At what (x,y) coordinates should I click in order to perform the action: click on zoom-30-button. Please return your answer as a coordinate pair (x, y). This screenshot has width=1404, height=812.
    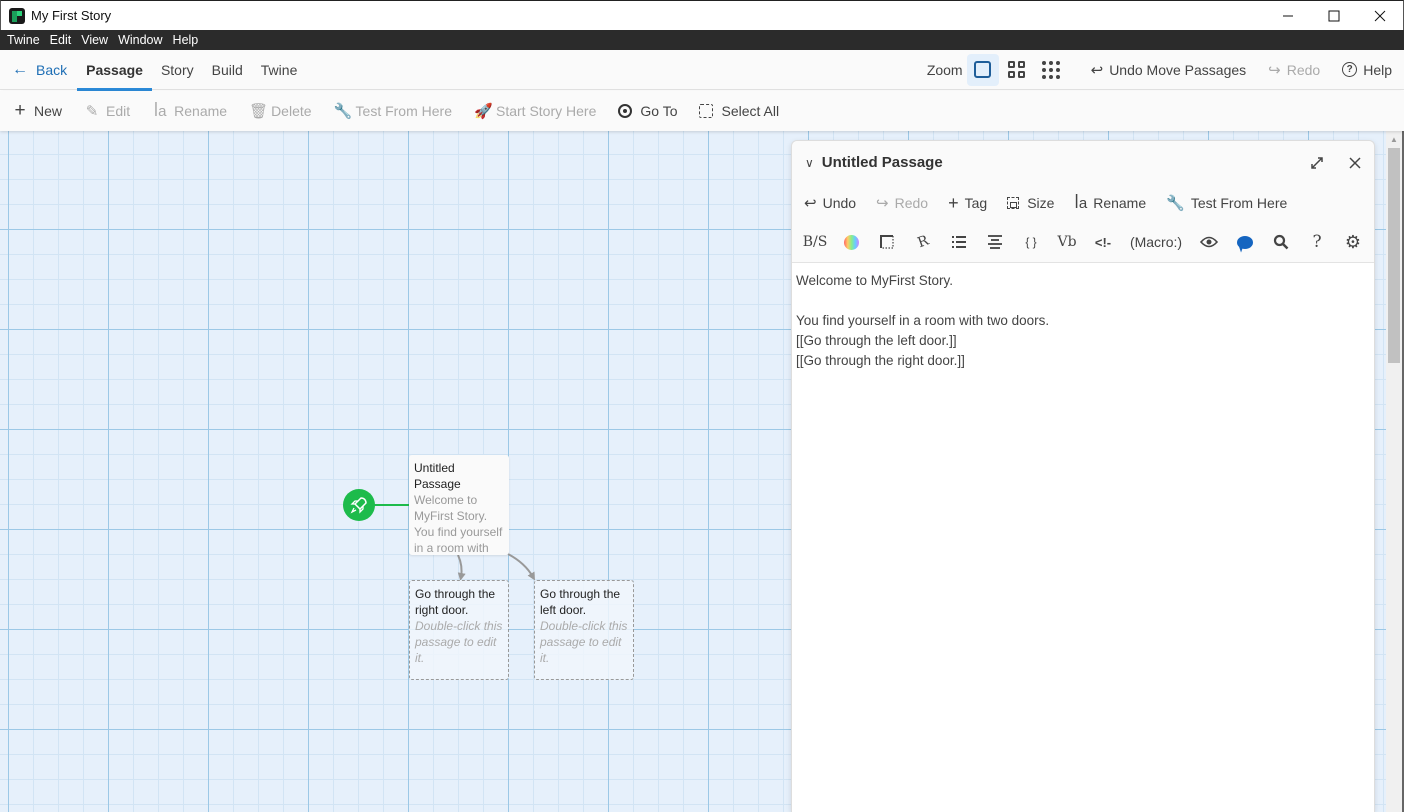
    Looking at the image, I should click on (1051, 70).